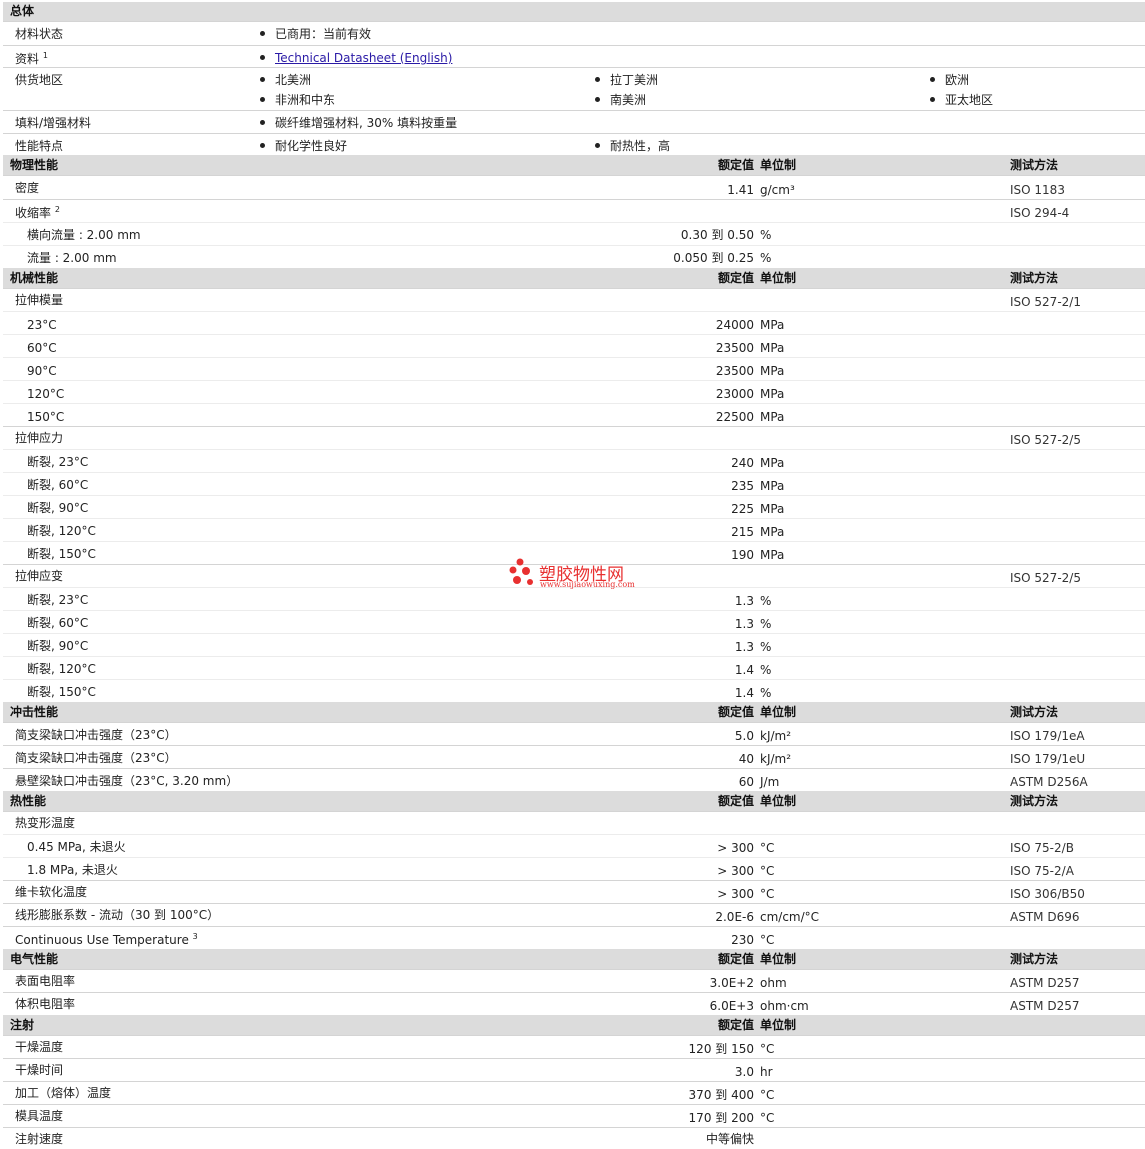 The height and width of the screenshot is (1149, 1145). Describe the element at coordinates (51, 892) in the screenshot. I see `property-label: 维卡软化温度` at that location.